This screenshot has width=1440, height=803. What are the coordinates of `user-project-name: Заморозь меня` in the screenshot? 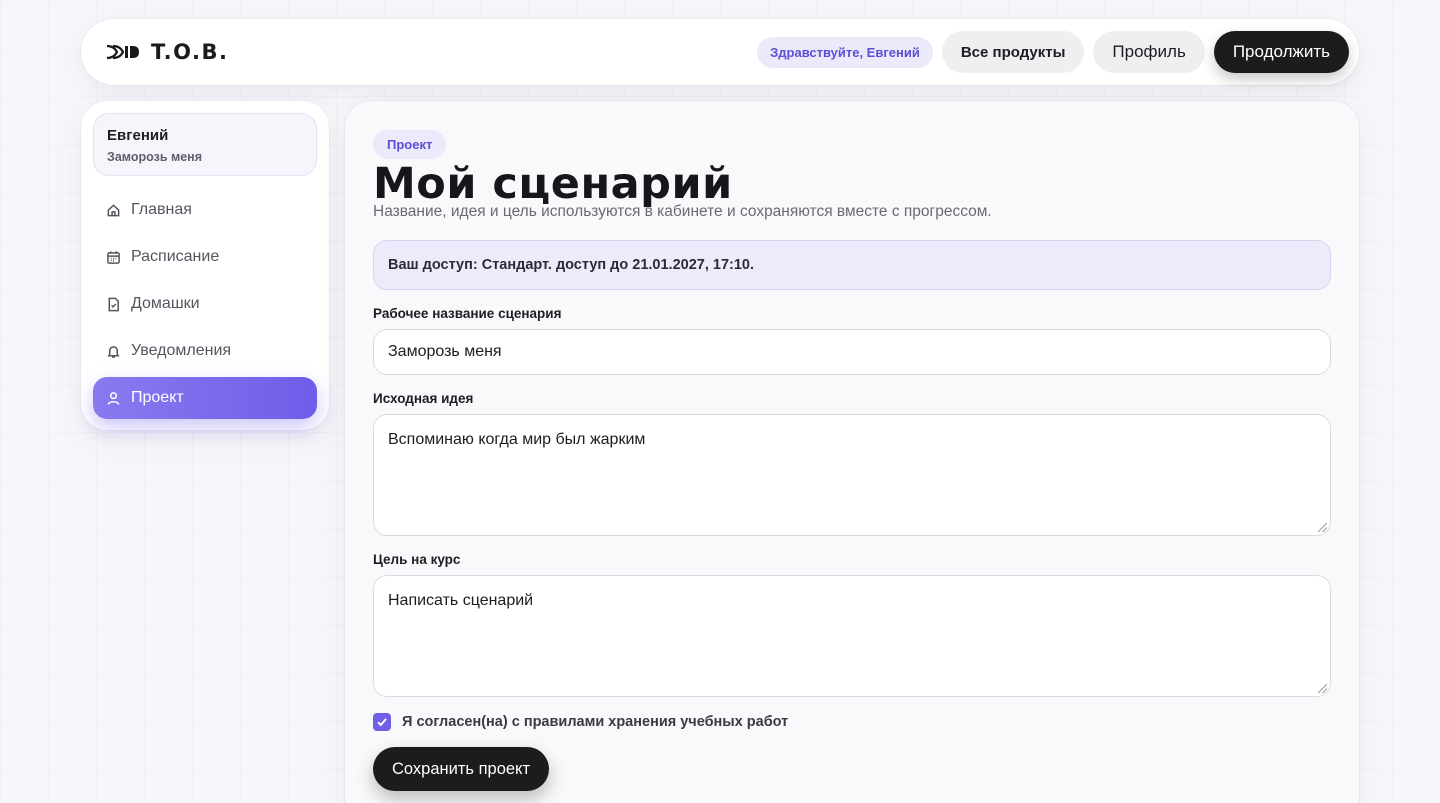 It's located at (155, 157).